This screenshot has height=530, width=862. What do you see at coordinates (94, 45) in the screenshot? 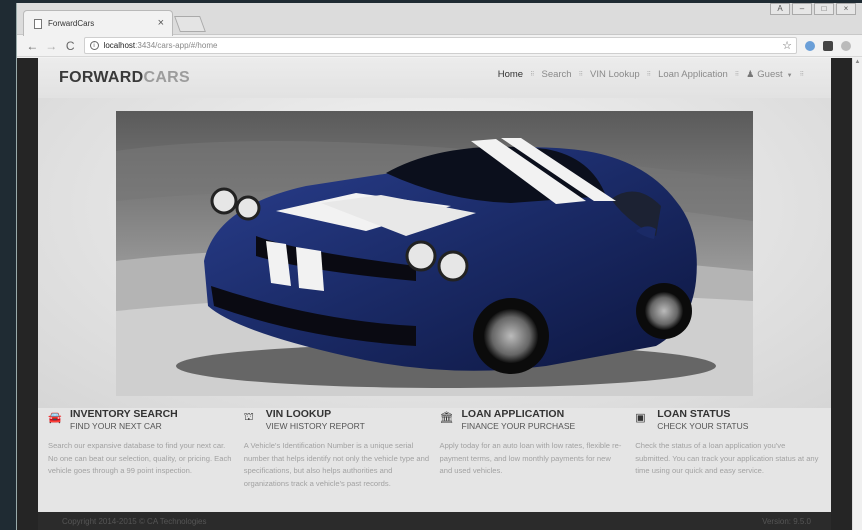
I see `info-icon: i` at bounding box center [94, 45].